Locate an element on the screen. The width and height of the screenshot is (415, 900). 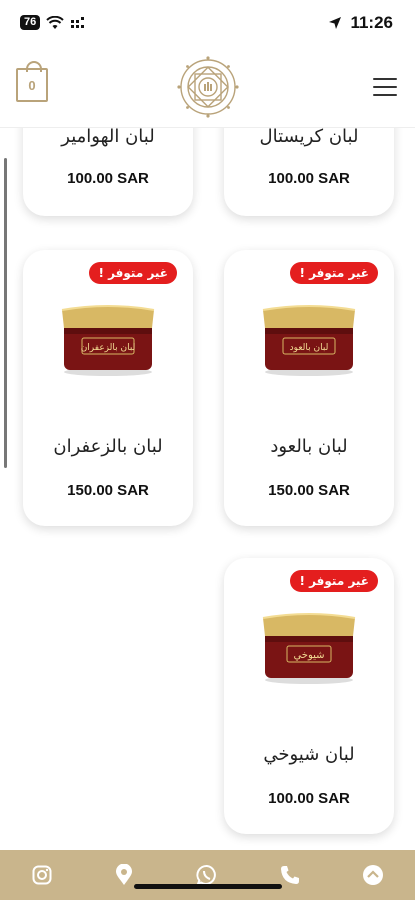
bottom-contact-bar is located at coordinates (207, 875).